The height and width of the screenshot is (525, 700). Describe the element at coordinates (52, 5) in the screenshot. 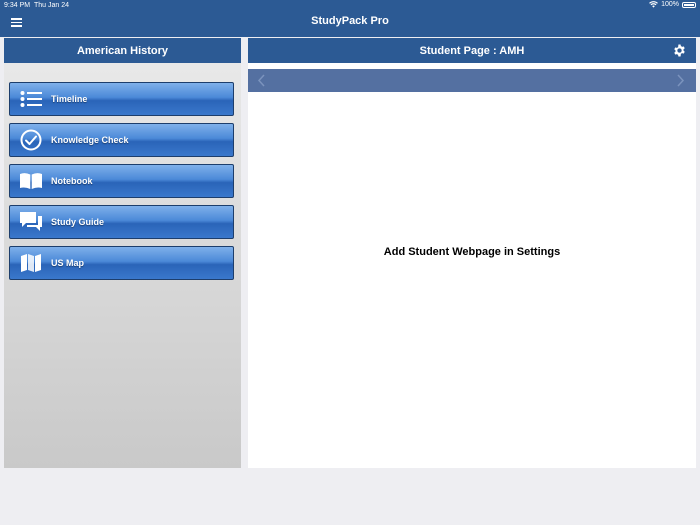

I see `status-date: Thu Jan 24` at that location.